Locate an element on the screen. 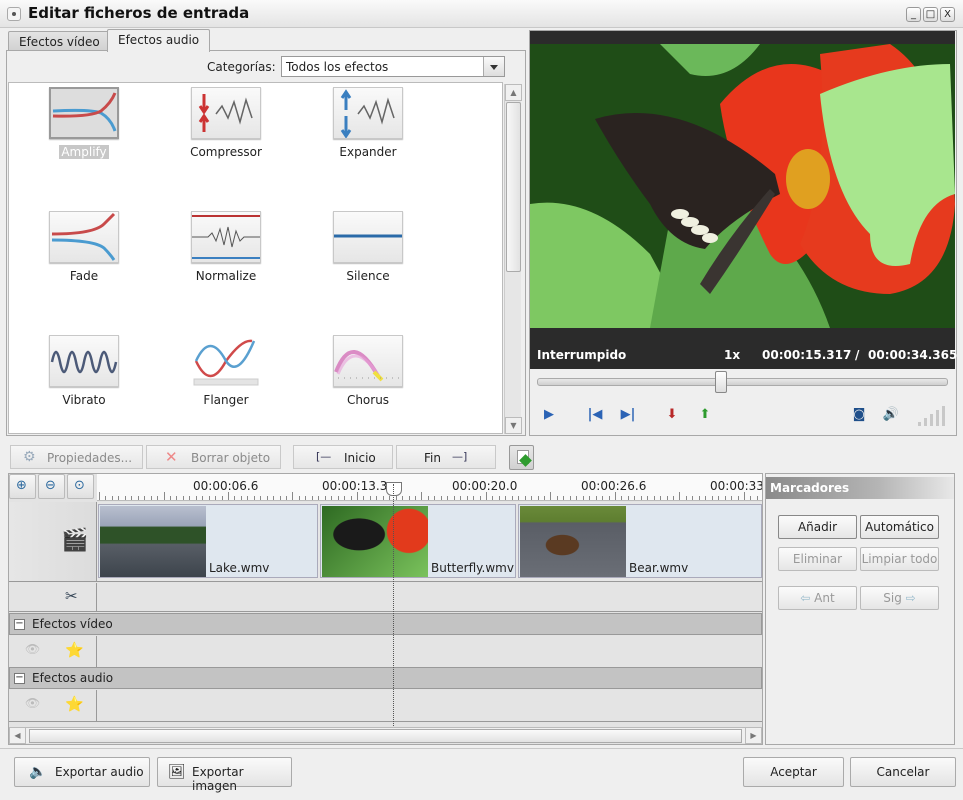  delete-object-button: ✕ Borrar objeto is located at coordinates (213, 457).